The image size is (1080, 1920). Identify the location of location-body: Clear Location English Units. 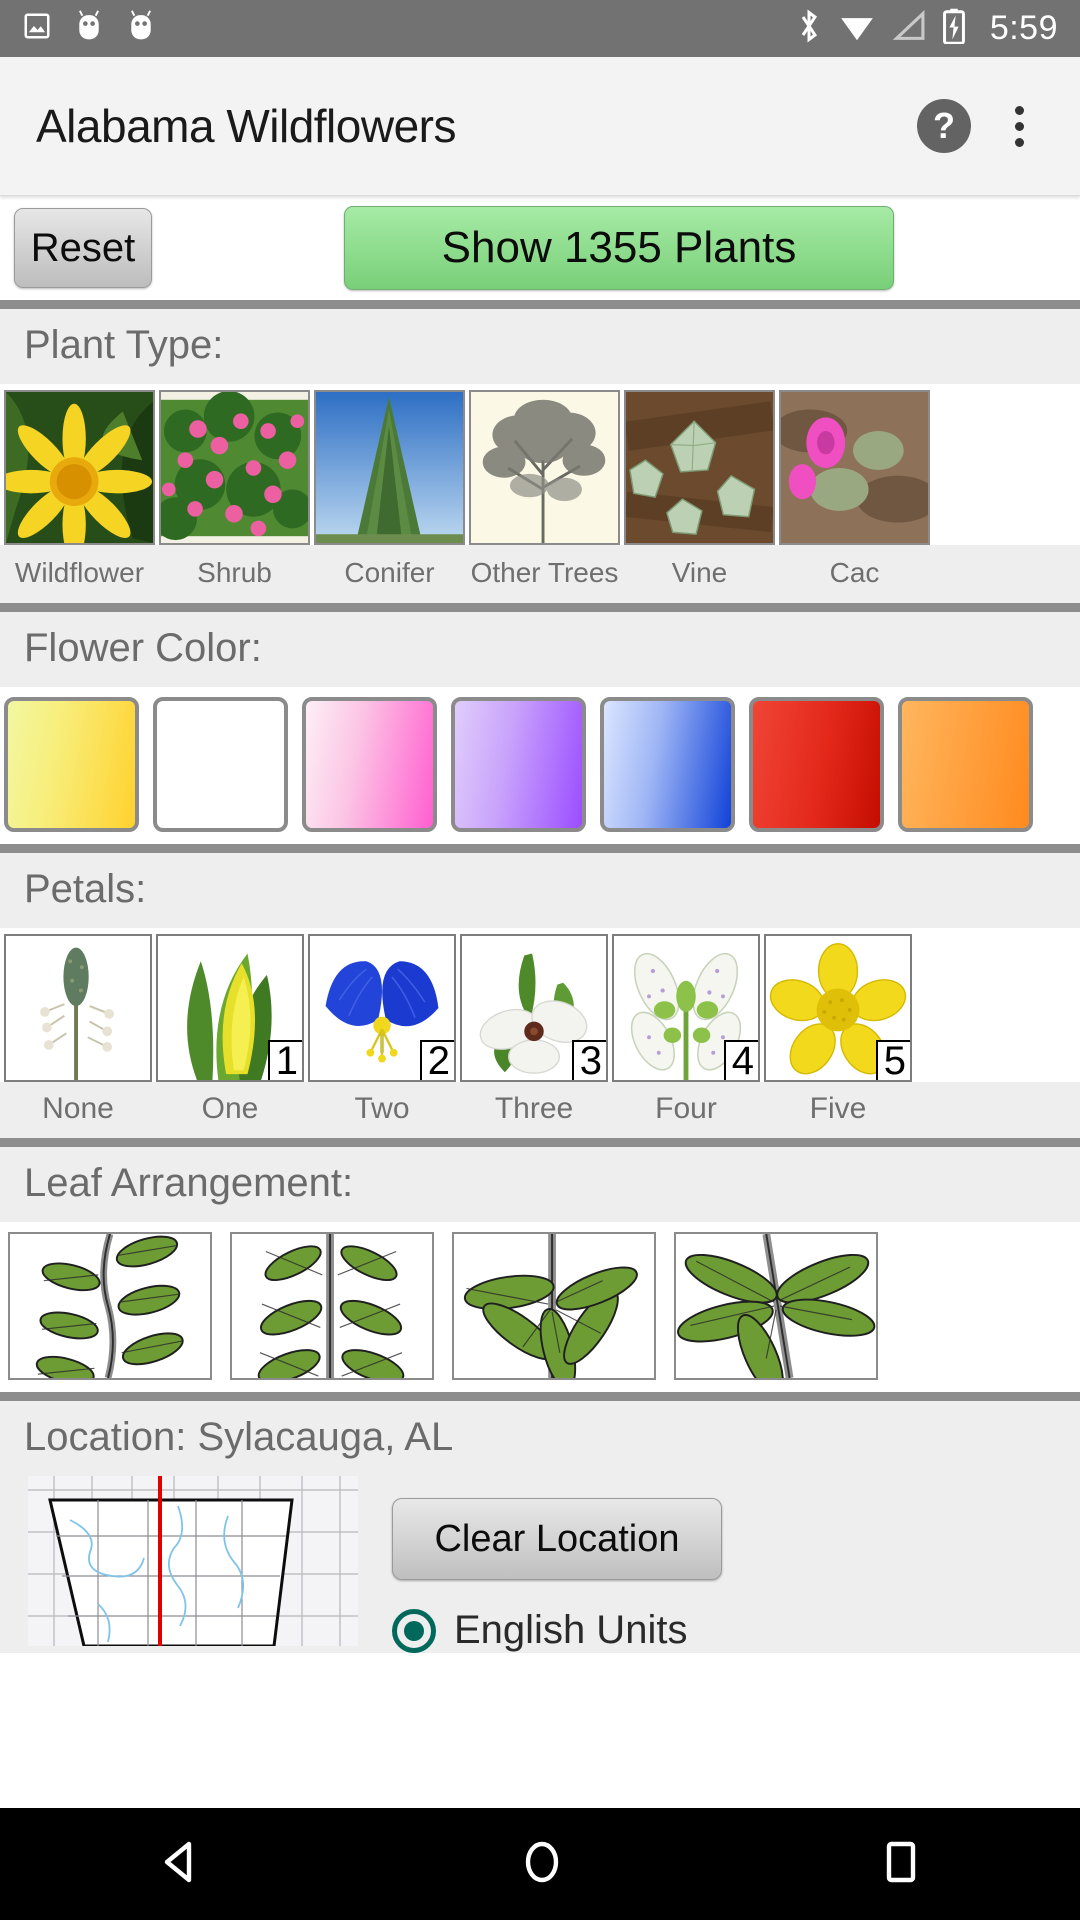
(540, 1564).